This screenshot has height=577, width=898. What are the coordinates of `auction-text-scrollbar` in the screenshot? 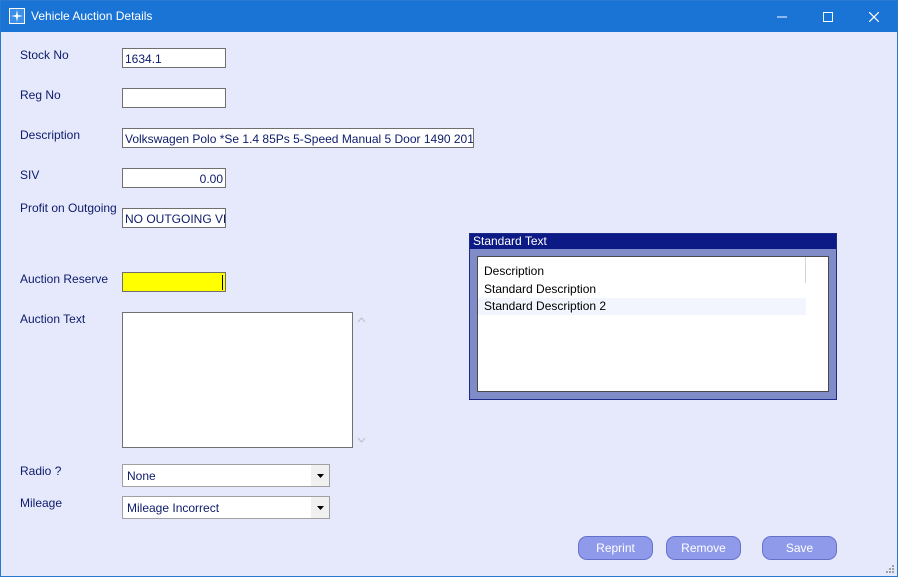 It's located at (361, 380).